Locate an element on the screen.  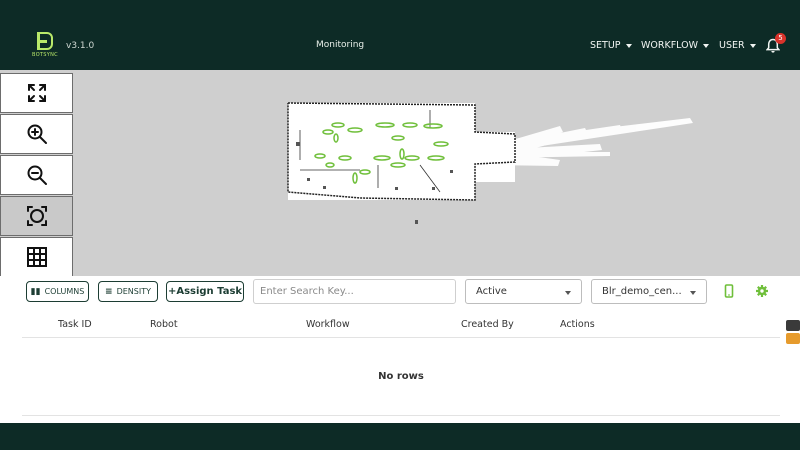
side-widget-dark is located at coordinates (793, 325).